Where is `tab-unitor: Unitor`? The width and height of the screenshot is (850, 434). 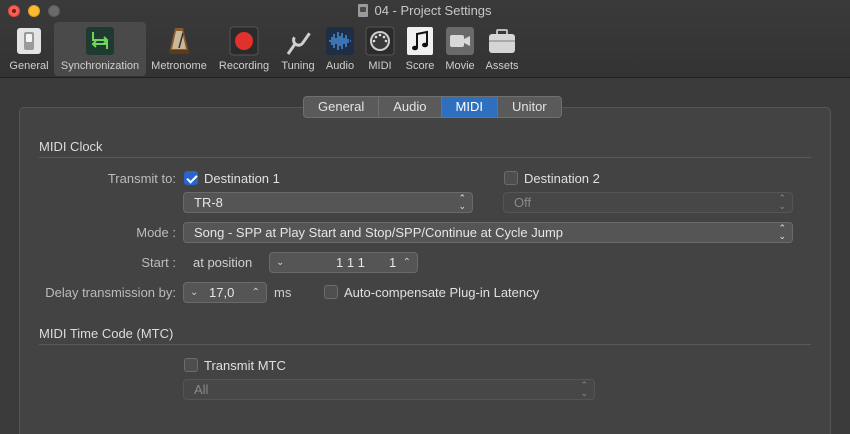 tab-unitor: Unitor is located at coordinates (529, 107).